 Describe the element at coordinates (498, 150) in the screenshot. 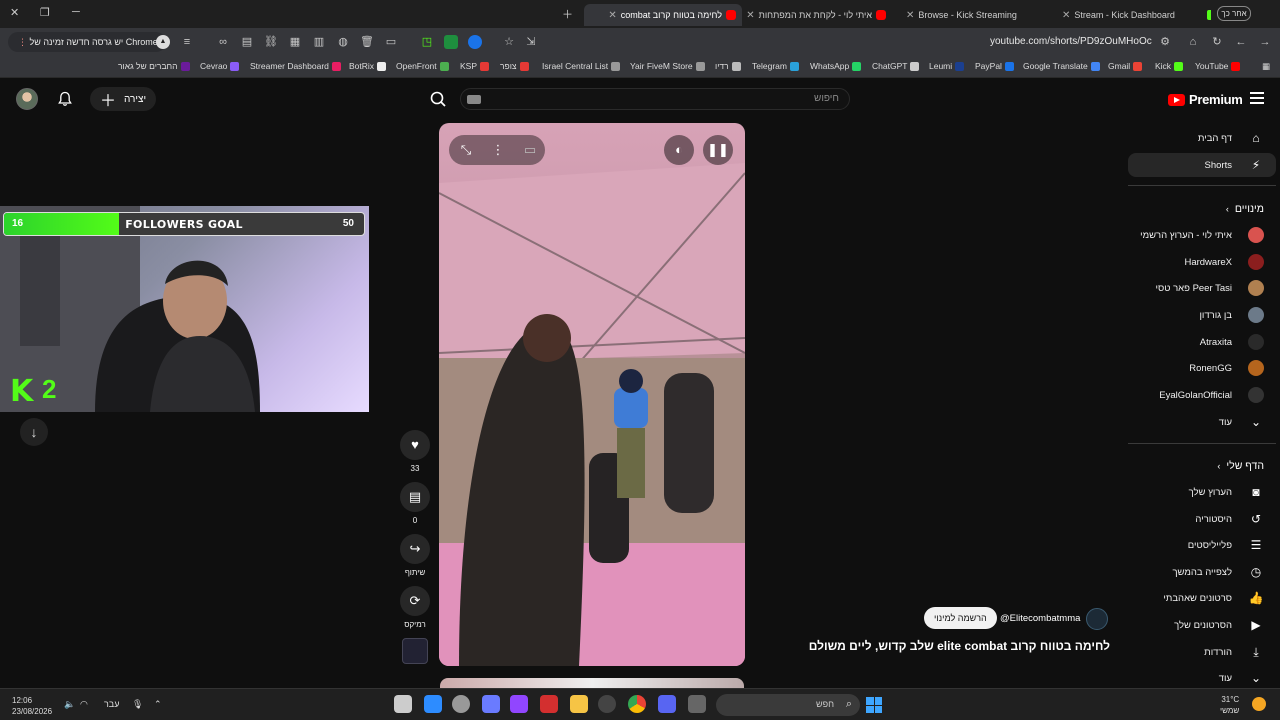

I see `more-options-icon: ⋮` at that location.